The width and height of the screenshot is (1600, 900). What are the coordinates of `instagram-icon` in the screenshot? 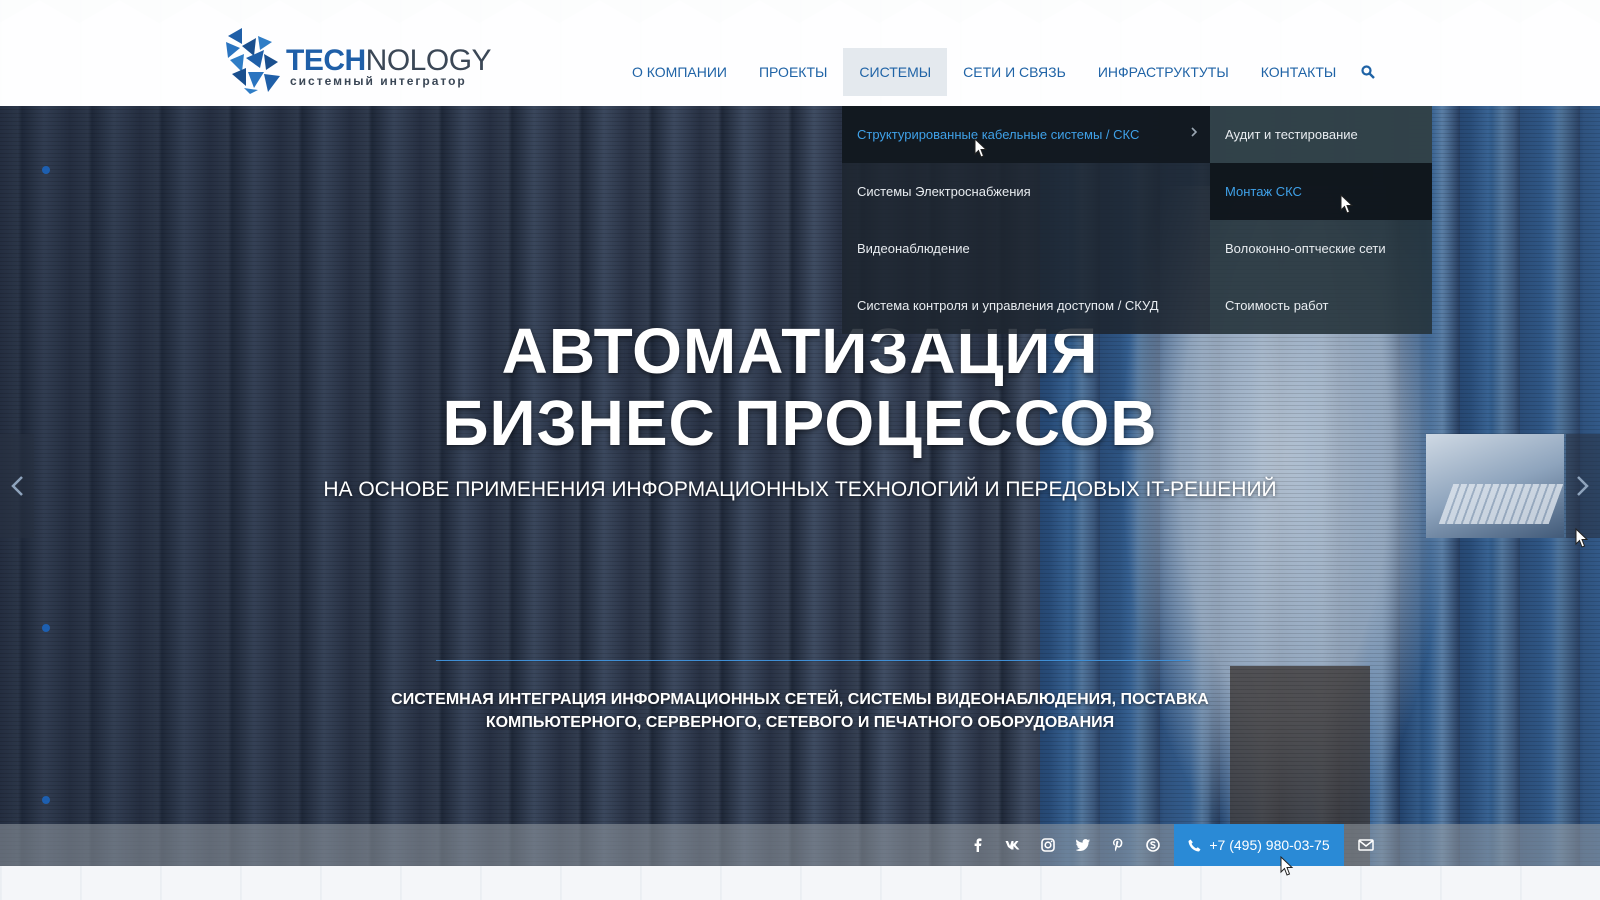 It's located at (1047, 845).